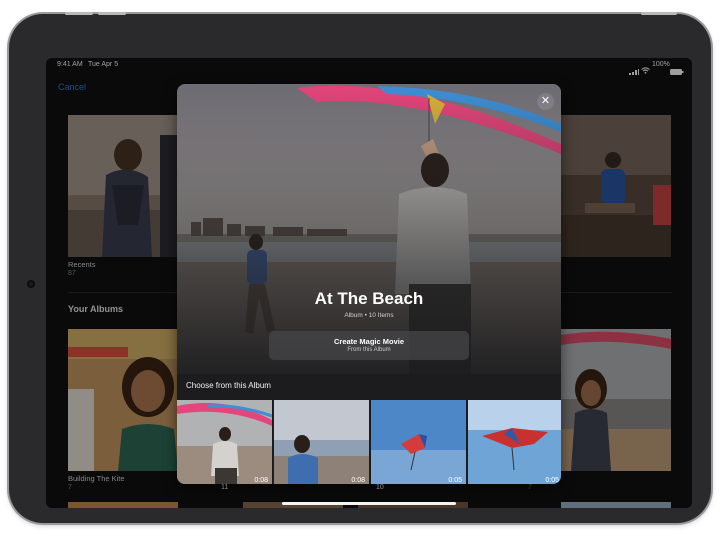 This screenshot has width=720, height=540. Describe the element at coordinates (31, 284) in the screenshot. I see `front-camera` at that location.